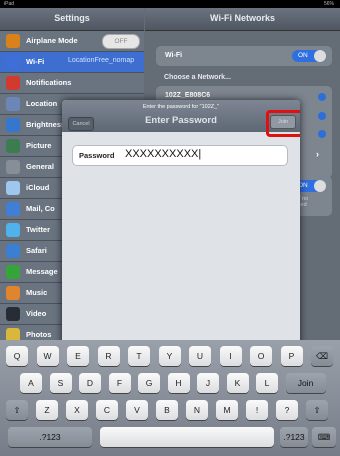 The width and height of the screenshot is (340, 456). Describe the element at coordinates (178, 383) in the screenshot. I see `key-h: H` at that location.